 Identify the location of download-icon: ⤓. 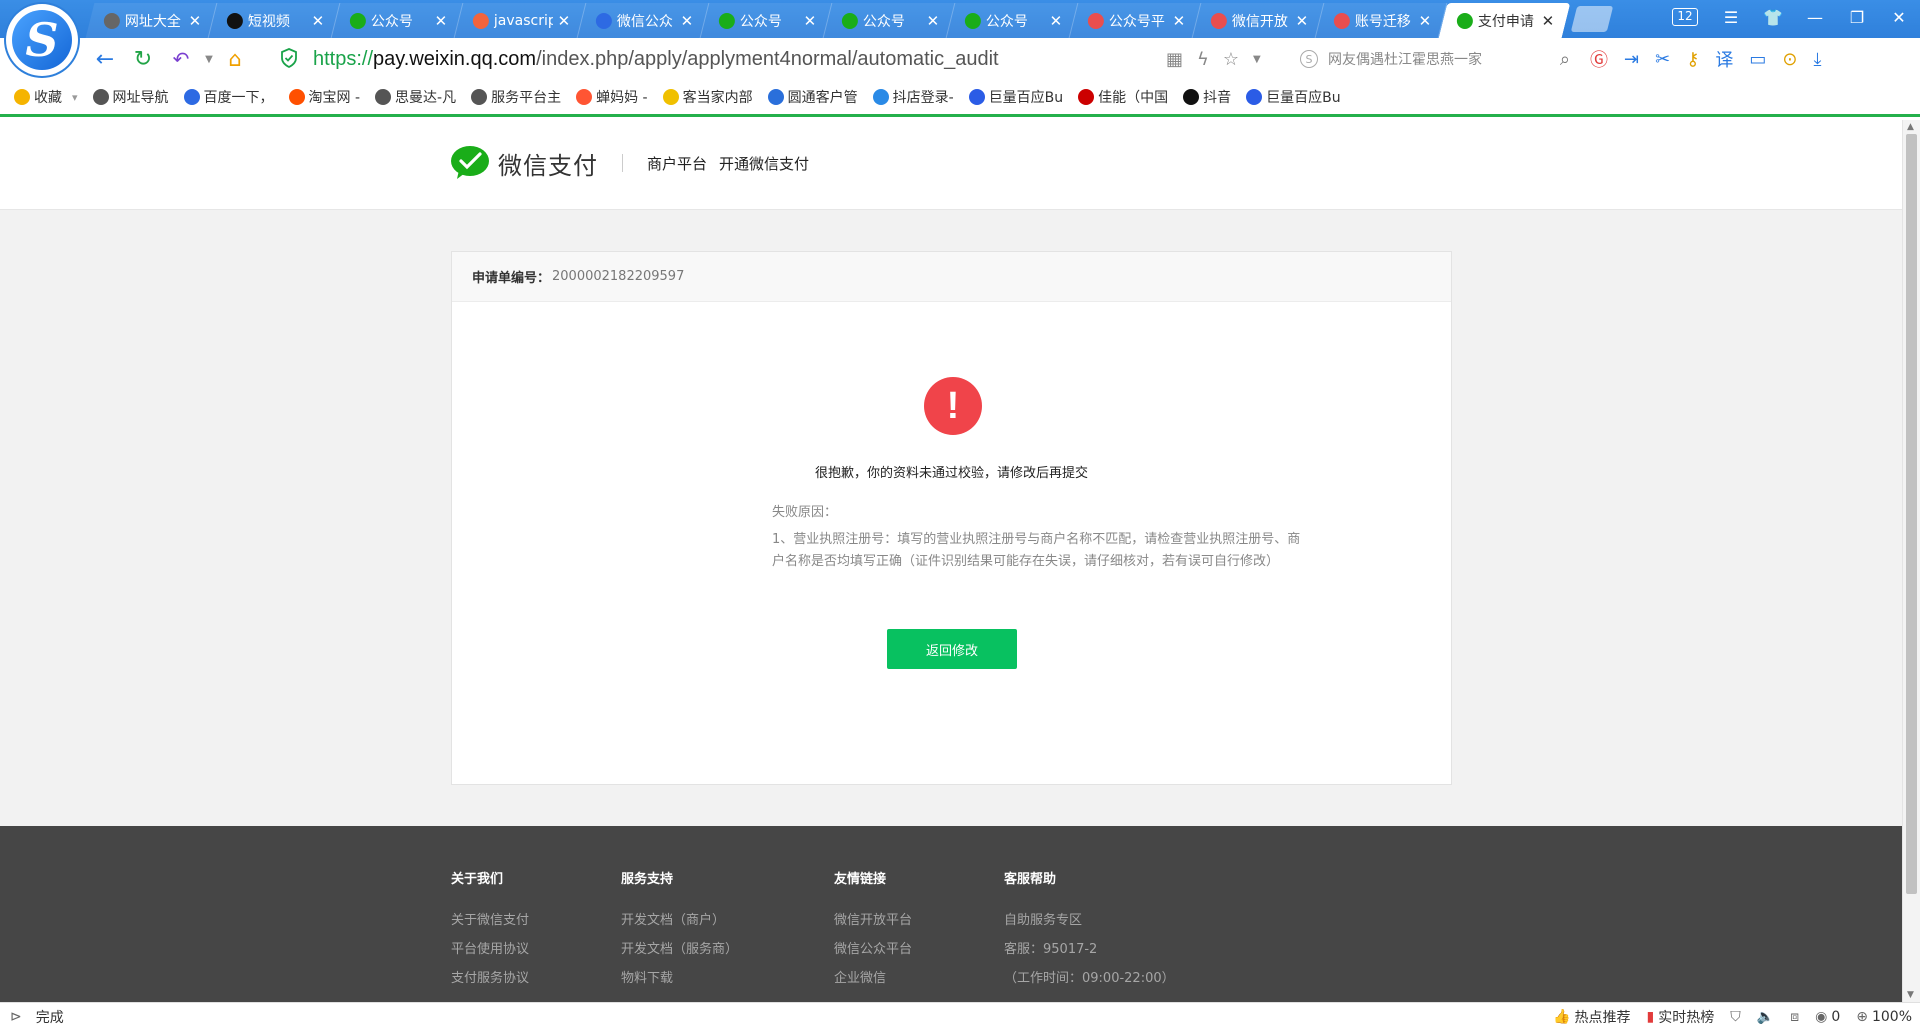
(1817, 59).